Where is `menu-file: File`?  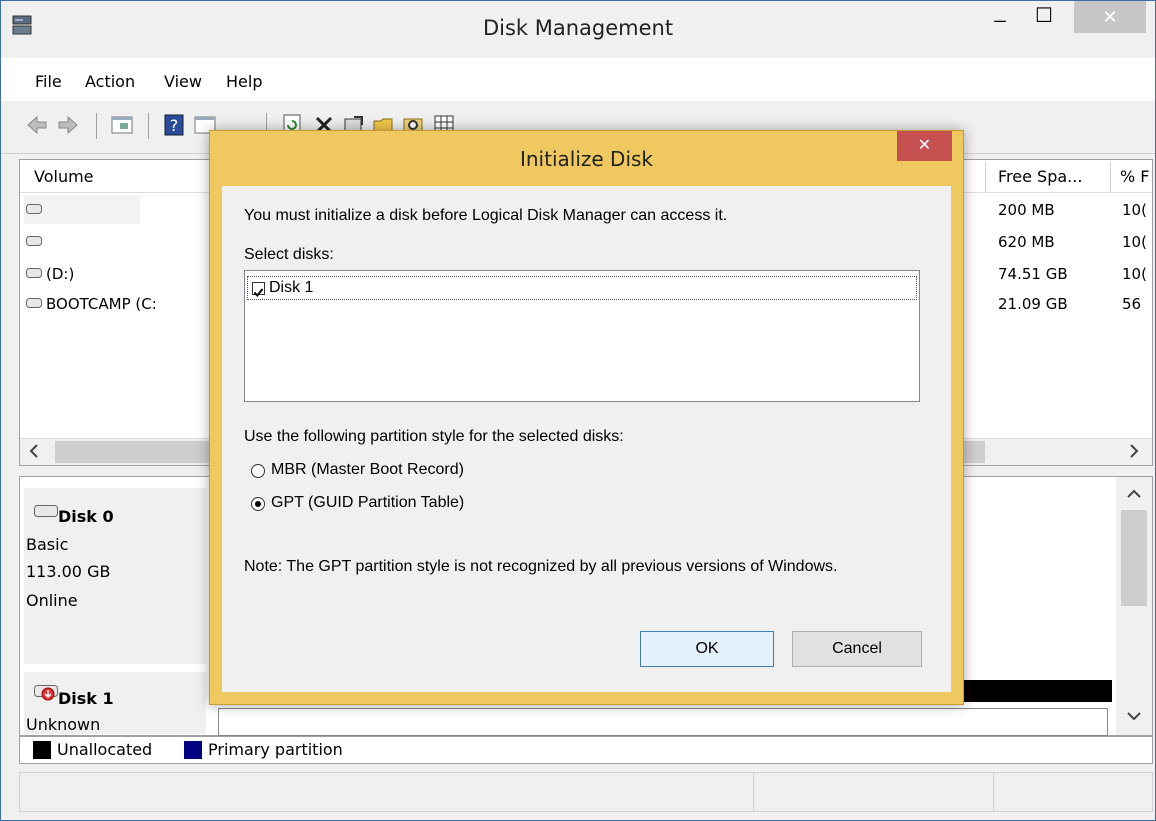 menu-file: File is located at coordinates (48, 81).